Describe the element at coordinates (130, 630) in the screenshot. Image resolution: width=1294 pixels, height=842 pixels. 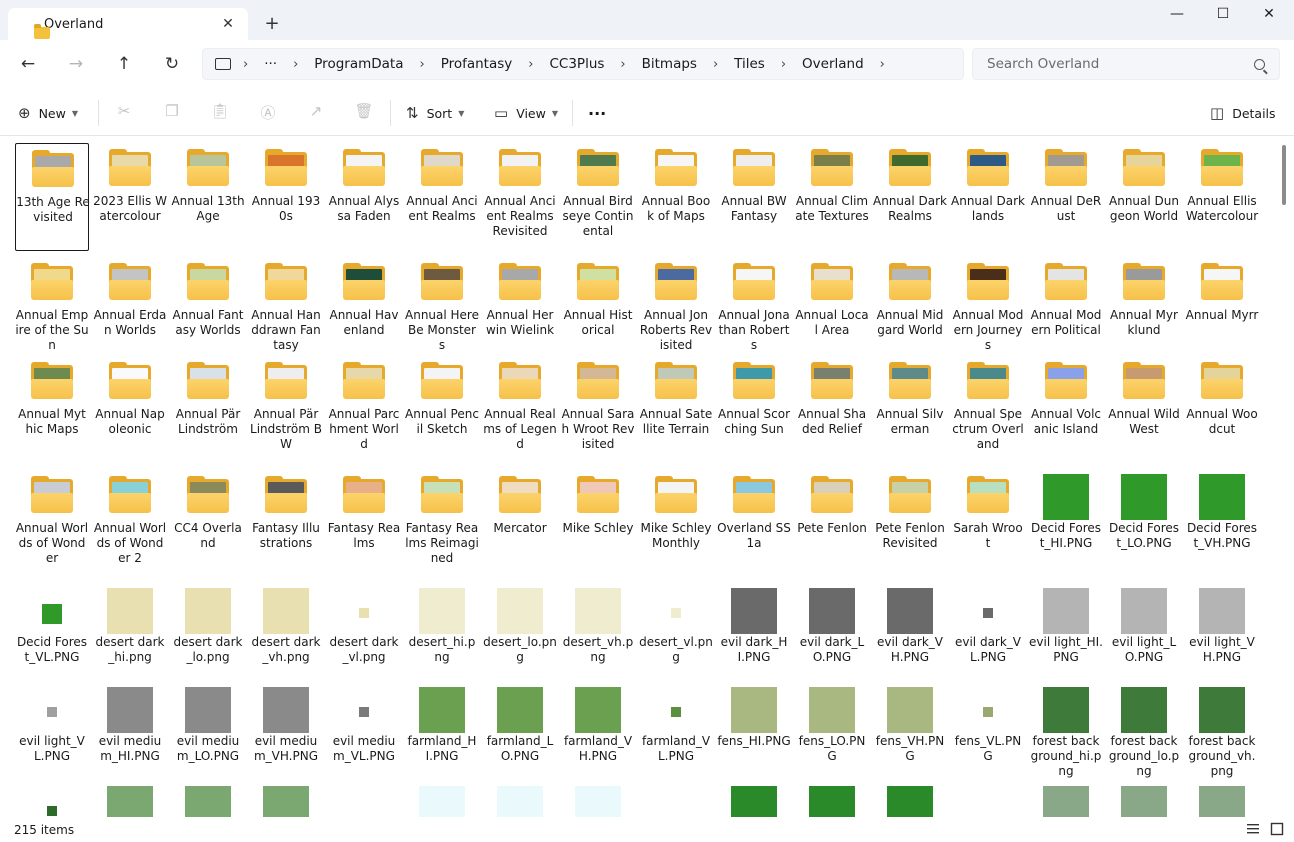
I see `file-item: desert dark_hi.png` at that location.